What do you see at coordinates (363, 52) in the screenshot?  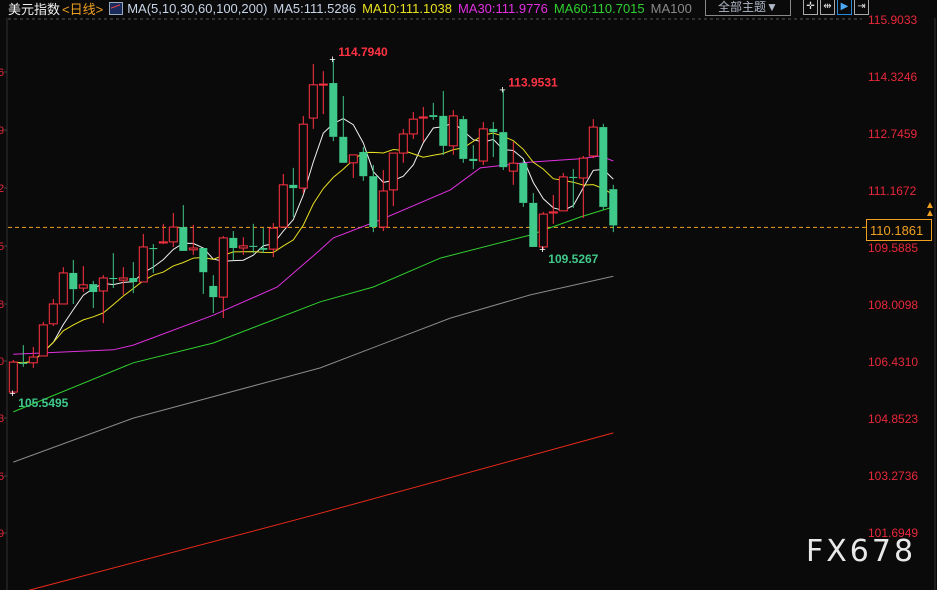 I see `extreme-price-label: 114.7940` at bounding box center [363, 52].